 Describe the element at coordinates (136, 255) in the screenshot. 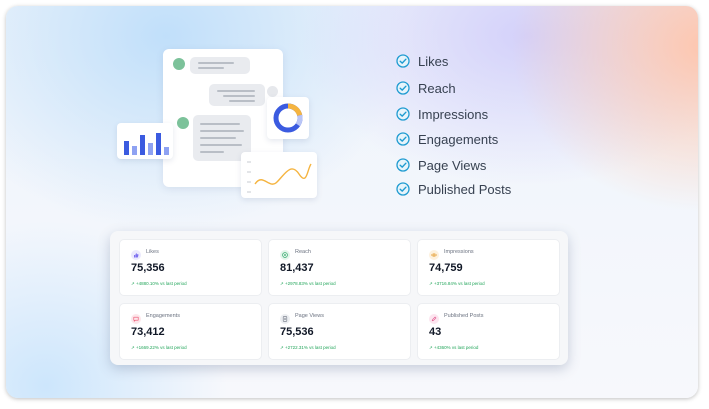

I see `thumbs-up-icon` at that location.